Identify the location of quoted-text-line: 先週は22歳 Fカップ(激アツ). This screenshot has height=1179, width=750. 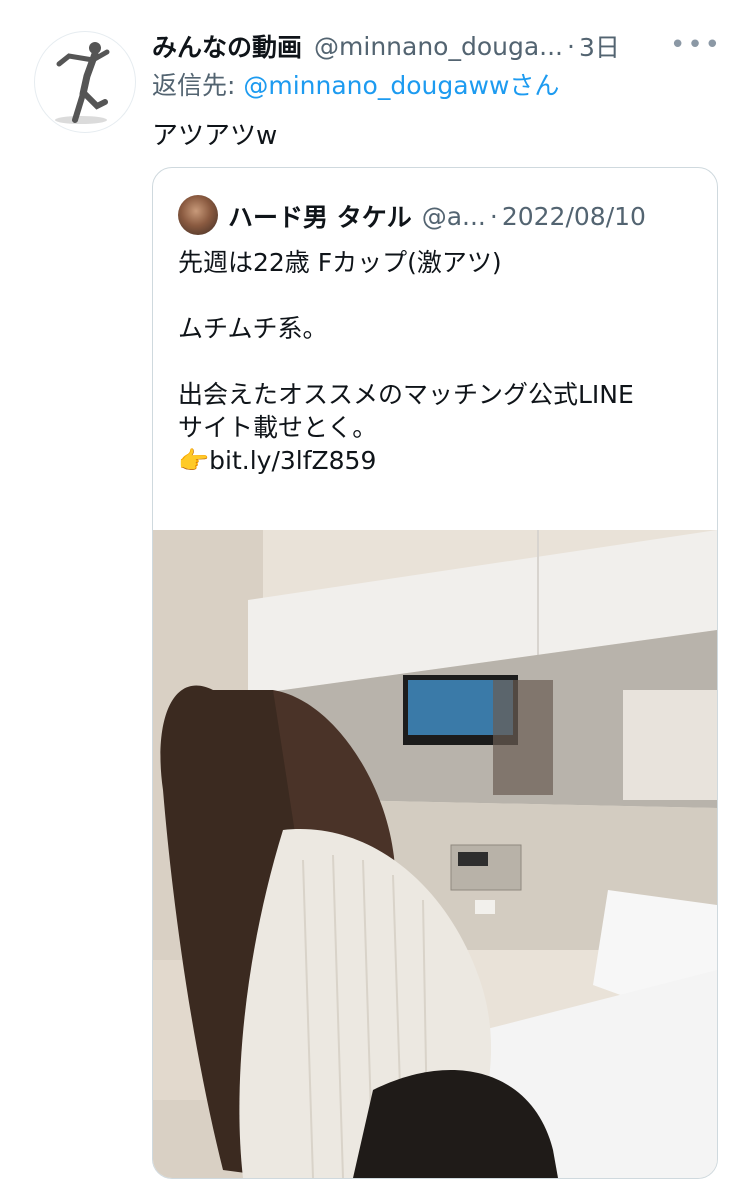
(340, 262).